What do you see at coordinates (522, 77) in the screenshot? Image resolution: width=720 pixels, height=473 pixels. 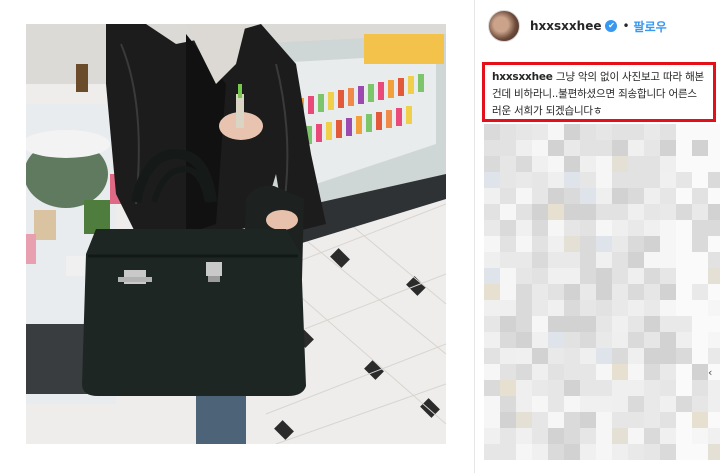 I see `caption-author: hxxsxxhee` at bounding box center [522, 77].